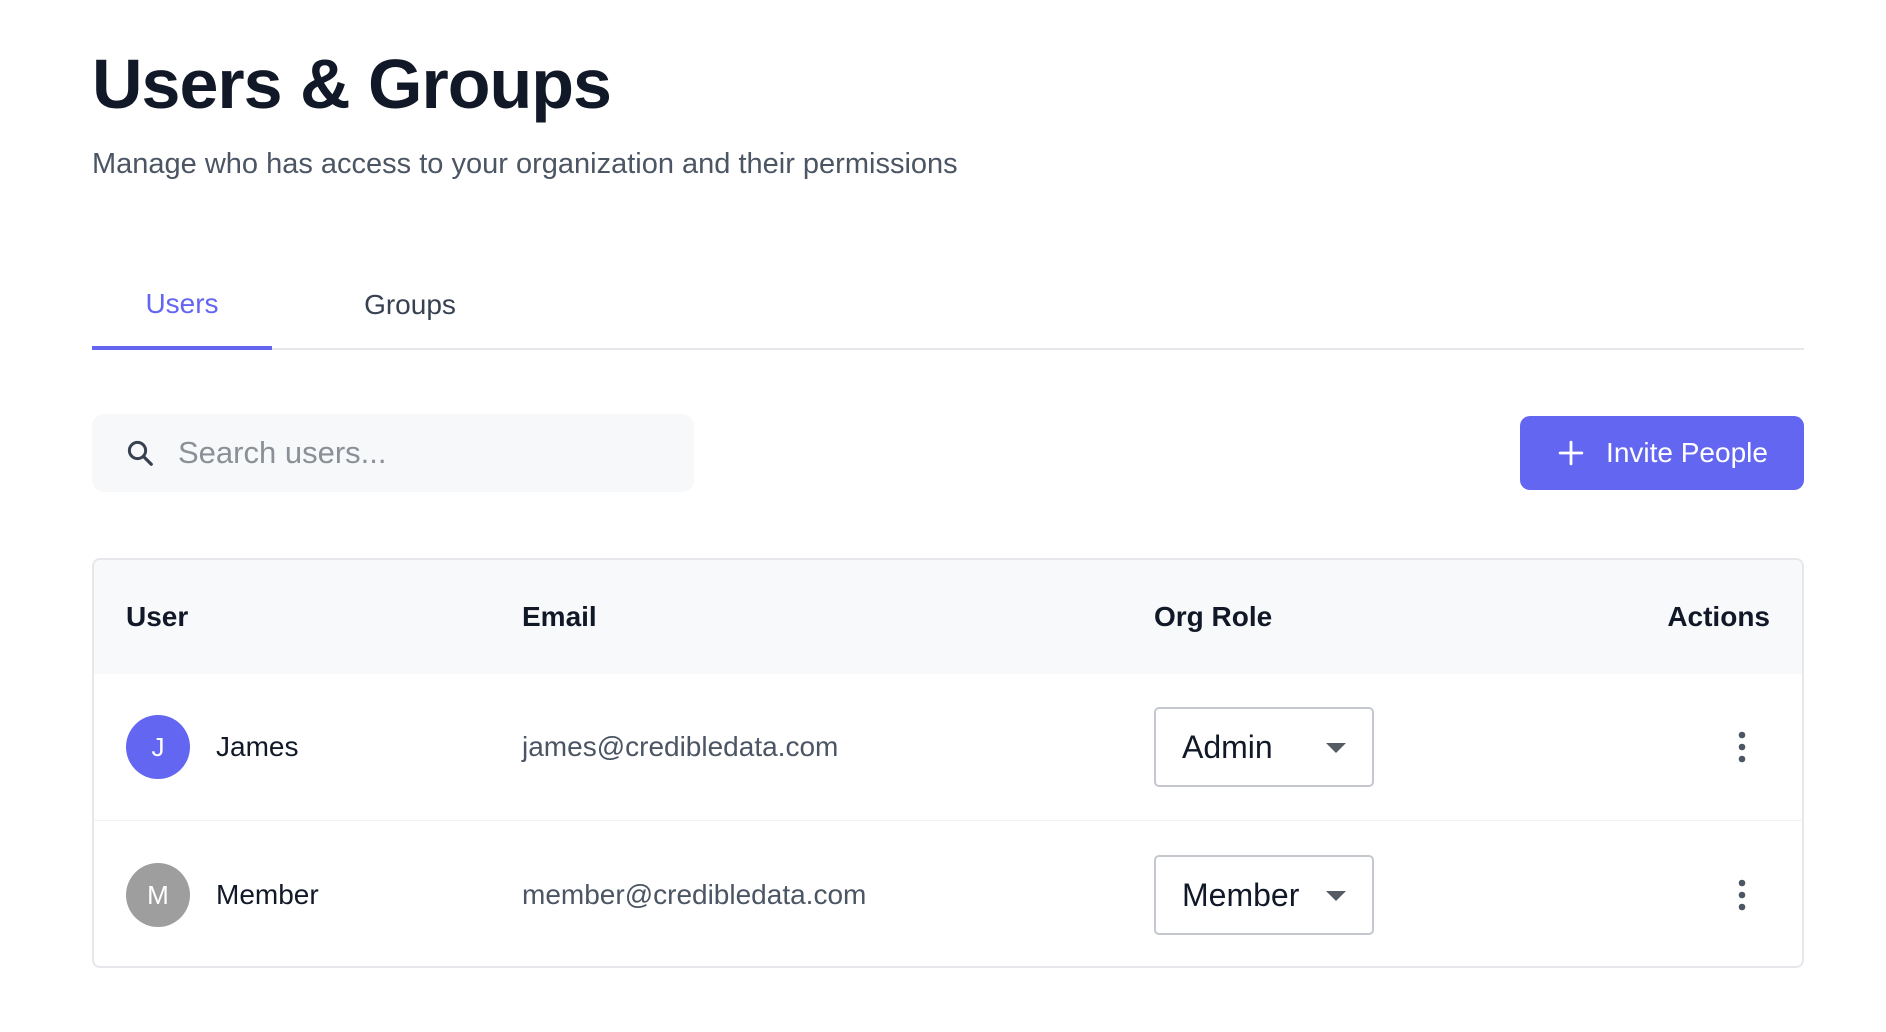 This screenshot has width=1886, height=1032. Describe the element at coordinates (559, 616) in the screenshot. I see `column-header-email: Email` at that location.